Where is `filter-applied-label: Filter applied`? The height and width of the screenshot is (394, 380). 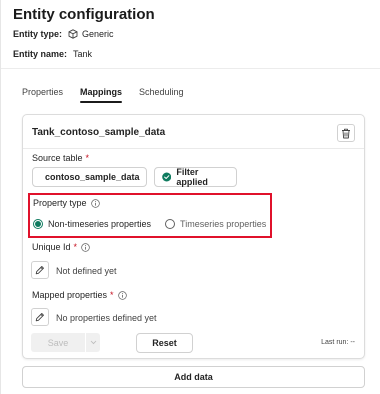
filter-applied-label: Filter applied is located at coordinates (192, 177).